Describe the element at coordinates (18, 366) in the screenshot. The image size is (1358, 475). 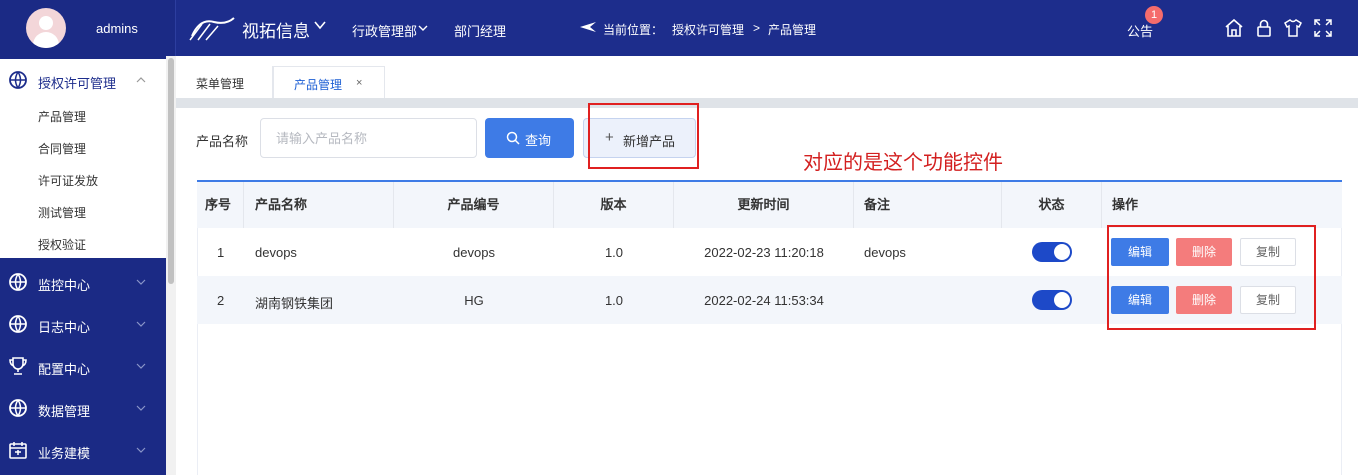
I see `trophy-icon` at that location.